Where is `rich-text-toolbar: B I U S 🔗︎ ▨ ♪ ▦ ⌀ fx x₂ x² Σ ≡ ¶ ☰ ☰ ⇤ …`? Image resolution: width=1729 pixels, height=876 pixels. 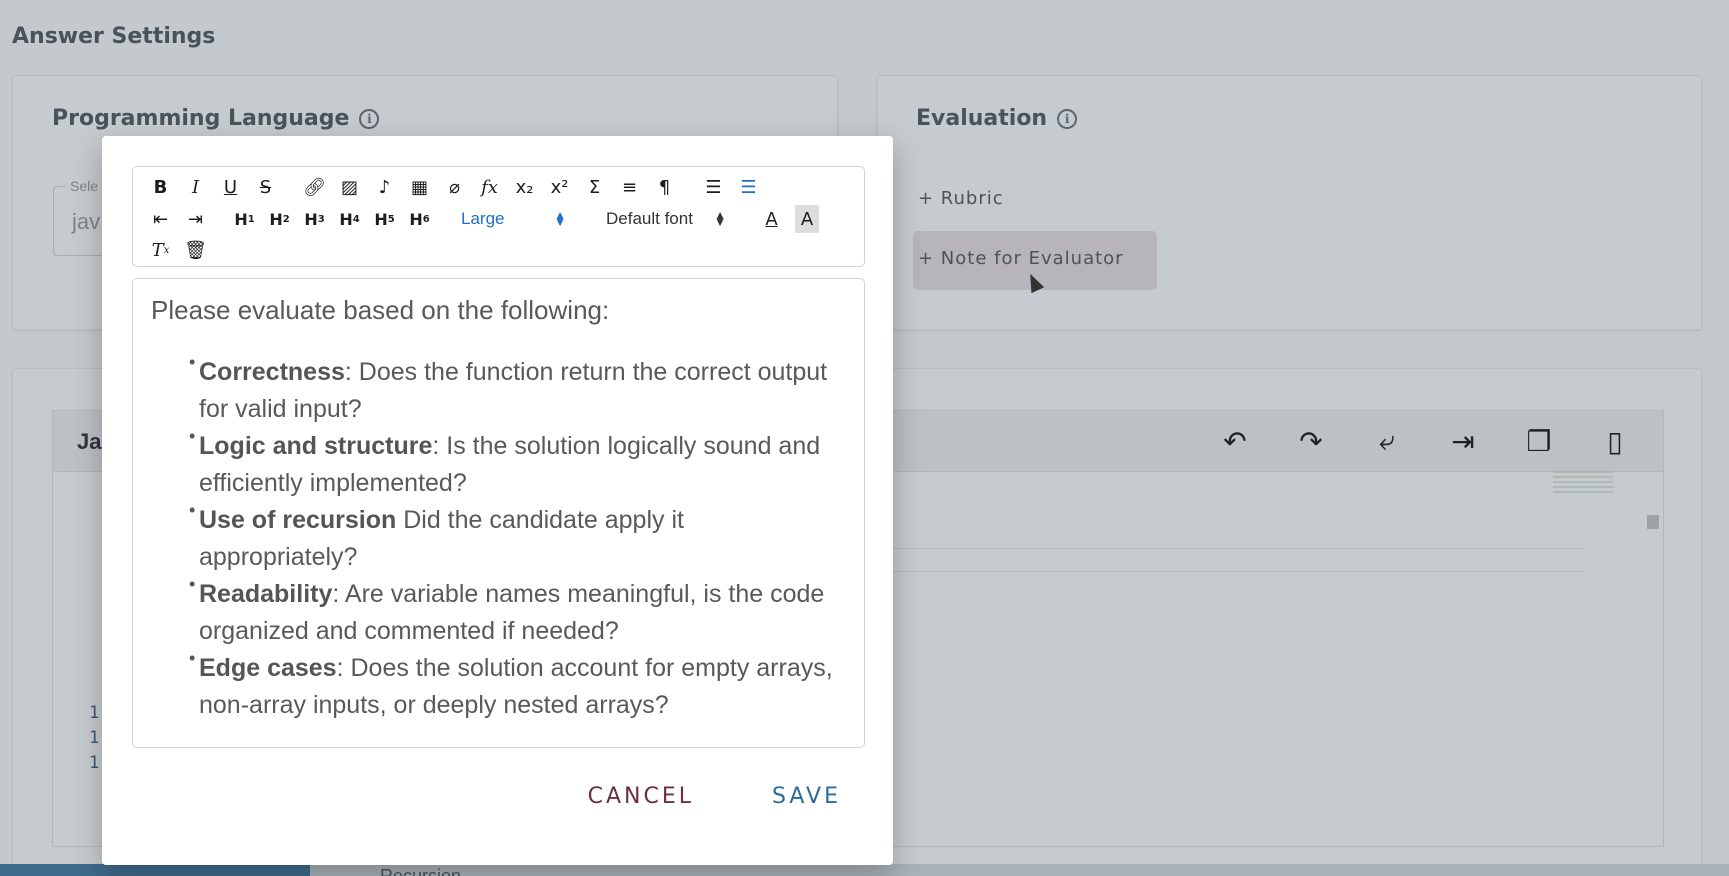 rich-text-toolbar: B I U S 🔗︎ ▨ ♪ ▦ ⌀ fx x₂ x² Σ ≡ ¶ ☰ ☰ ⇤ … is located at coordinates (498, 216).